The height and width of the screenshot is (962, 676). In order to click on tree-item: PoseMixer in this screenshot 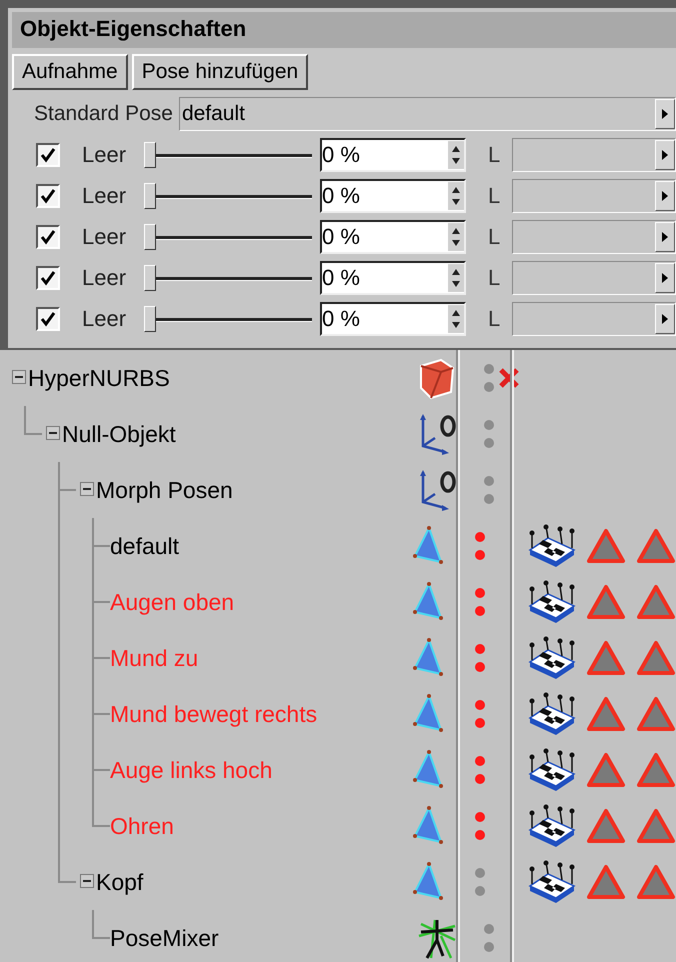, I will do `click(164, 938)`.